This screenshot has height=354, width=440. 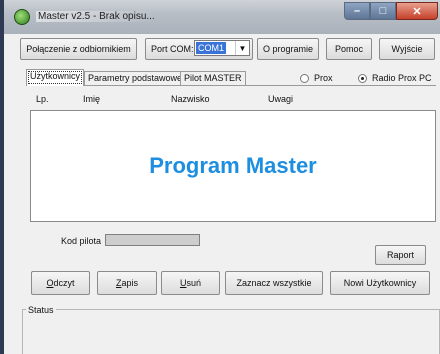 I want to click on radio-radio-prox-pc-label: Radio Prox PC, so click(x=402, y=78).